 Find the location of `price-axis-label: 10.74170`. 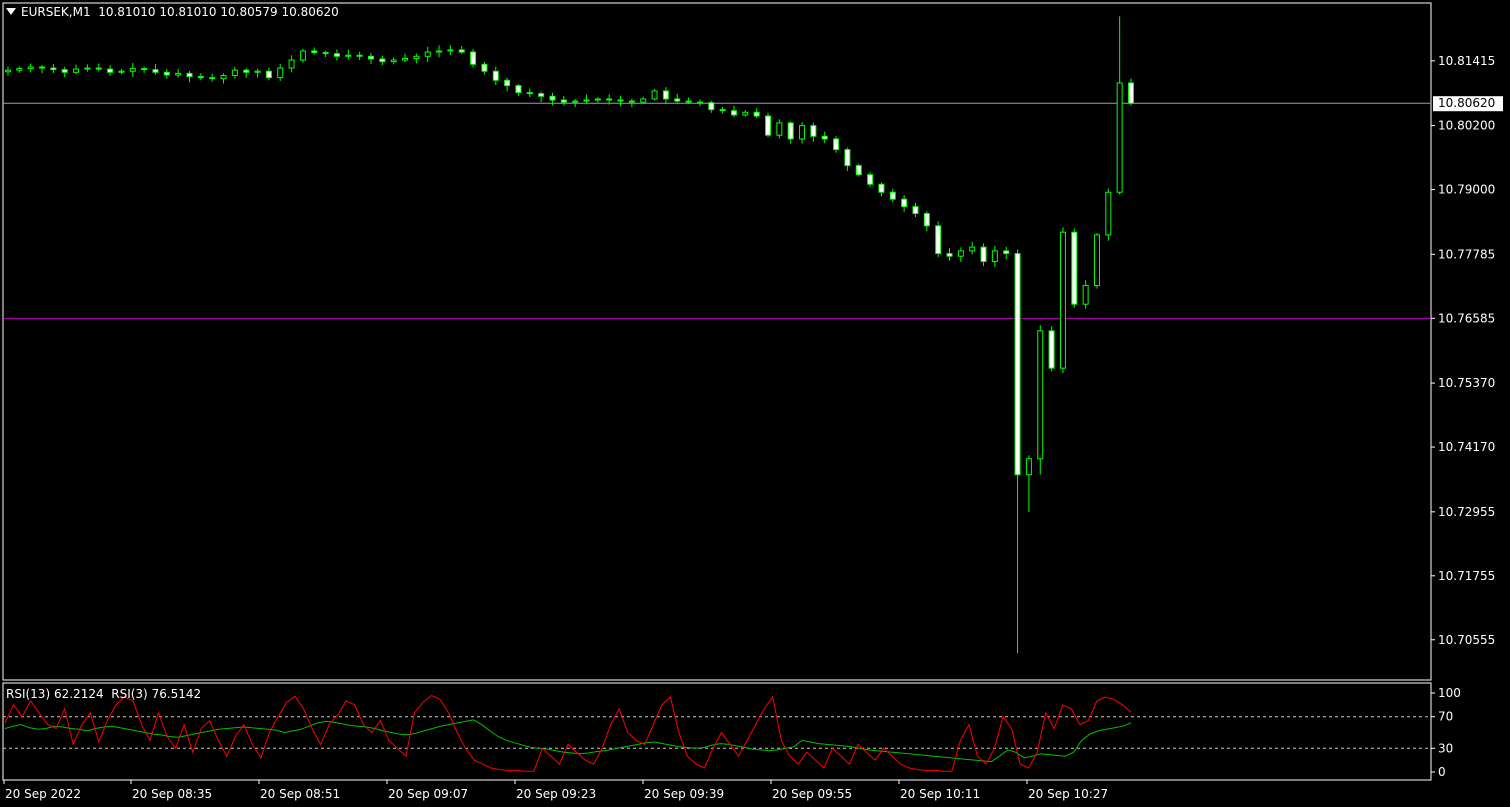

price-axis-label: 10.74170 is located at coordinates (1466, 447).